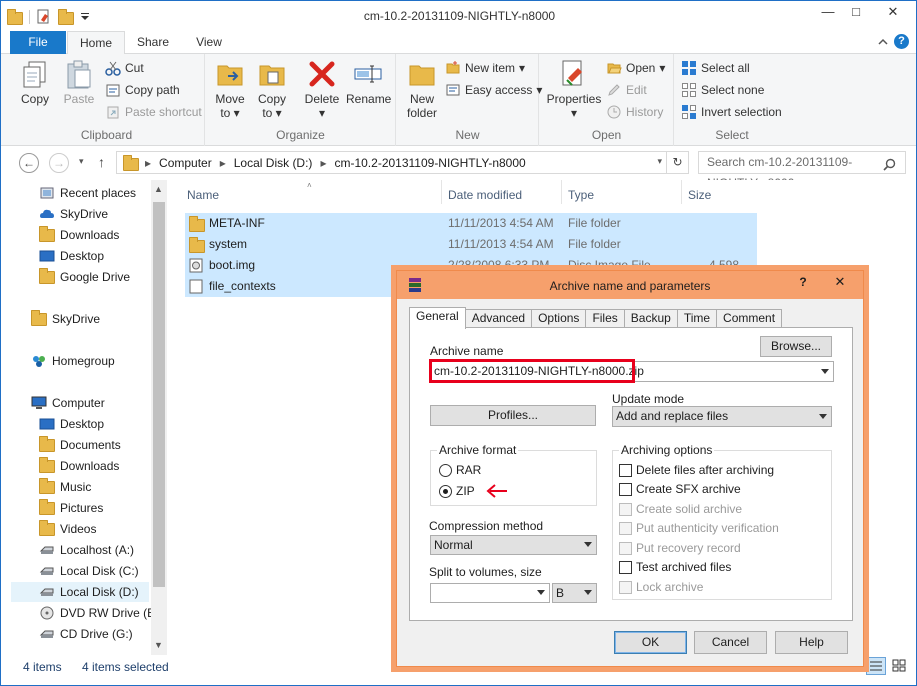 Image resolution: width=917 pixels, height=686 pixels. I want to click on paste-shortcut-button: Paste shortcut, so click(153, 112).